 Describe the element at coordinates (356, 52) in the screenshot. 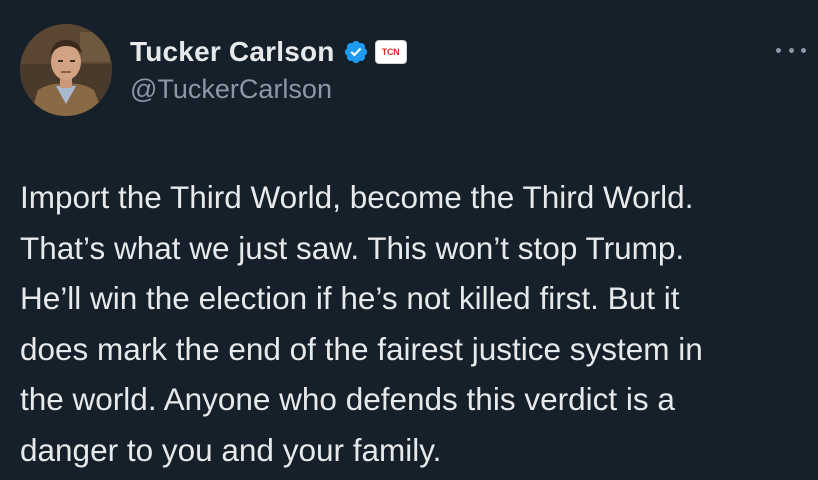

I see `verified-badge-icon` at that location.